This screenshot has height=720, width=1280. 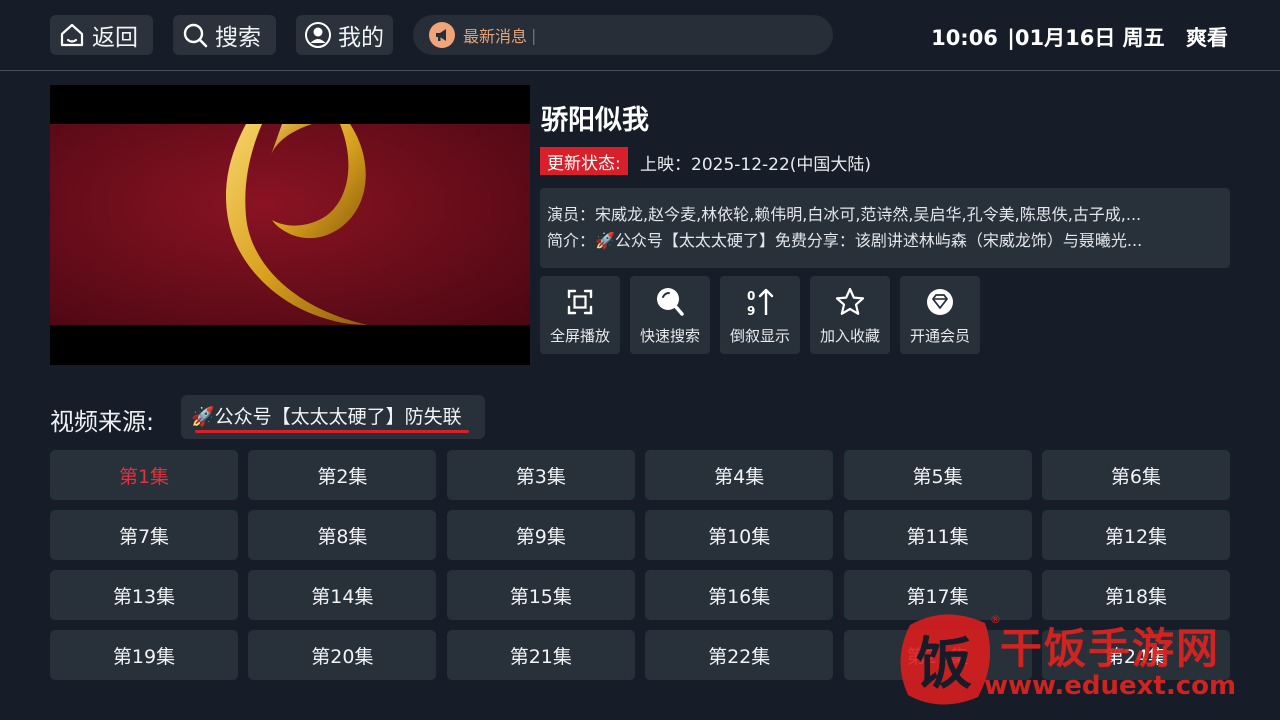 What do you see at coordinates (1110, 648) in the screenshot?
I see `watermark-site-name: 干饭手游网` at bounding box center [1110, 648].